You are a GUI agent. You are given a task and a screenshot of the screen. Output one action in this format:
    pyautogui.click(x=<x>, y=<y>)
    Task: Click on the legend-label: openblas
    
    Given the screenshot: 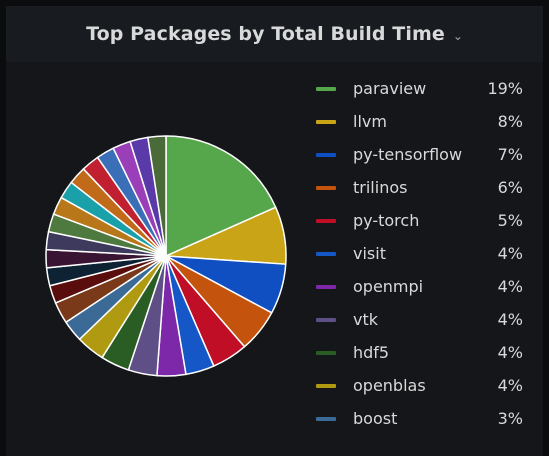 What is the action you would take?
    pyautogui.click(x=413, y=385)
    